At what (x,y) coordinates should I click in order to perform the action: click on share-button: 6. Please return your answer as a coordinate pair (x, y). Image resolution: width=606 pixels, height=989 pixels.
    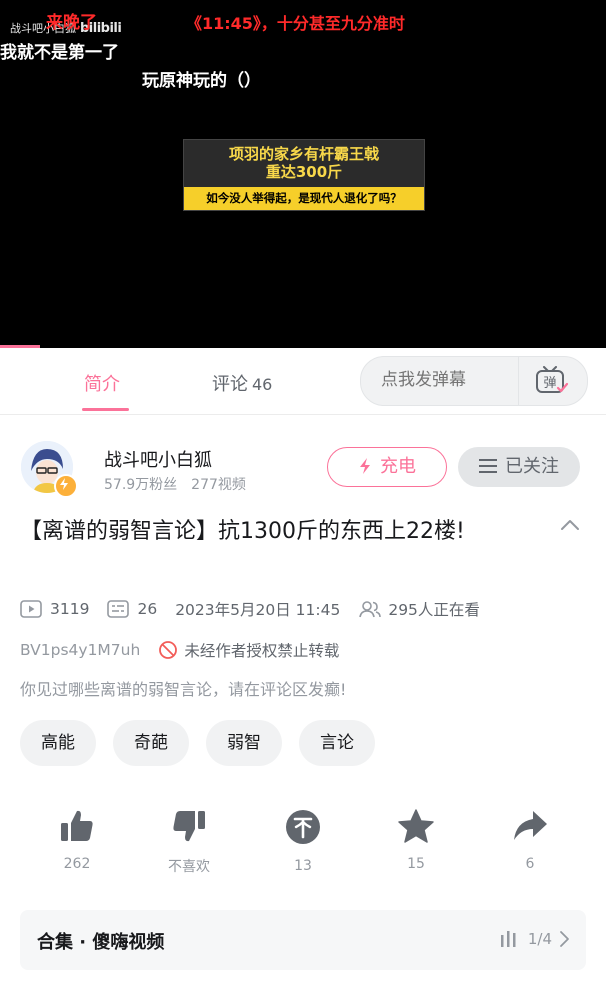
    Looking at the image, I should click on (530, 840).